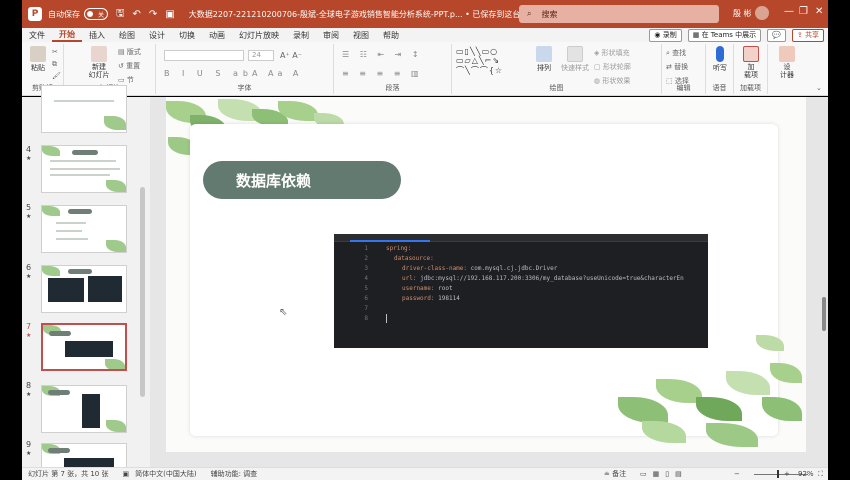 The height and width of the screenshot is (480, 850). Describe the element at coordinates (29, 207) in the screenshot. I see `slide-number: 5` at that location.